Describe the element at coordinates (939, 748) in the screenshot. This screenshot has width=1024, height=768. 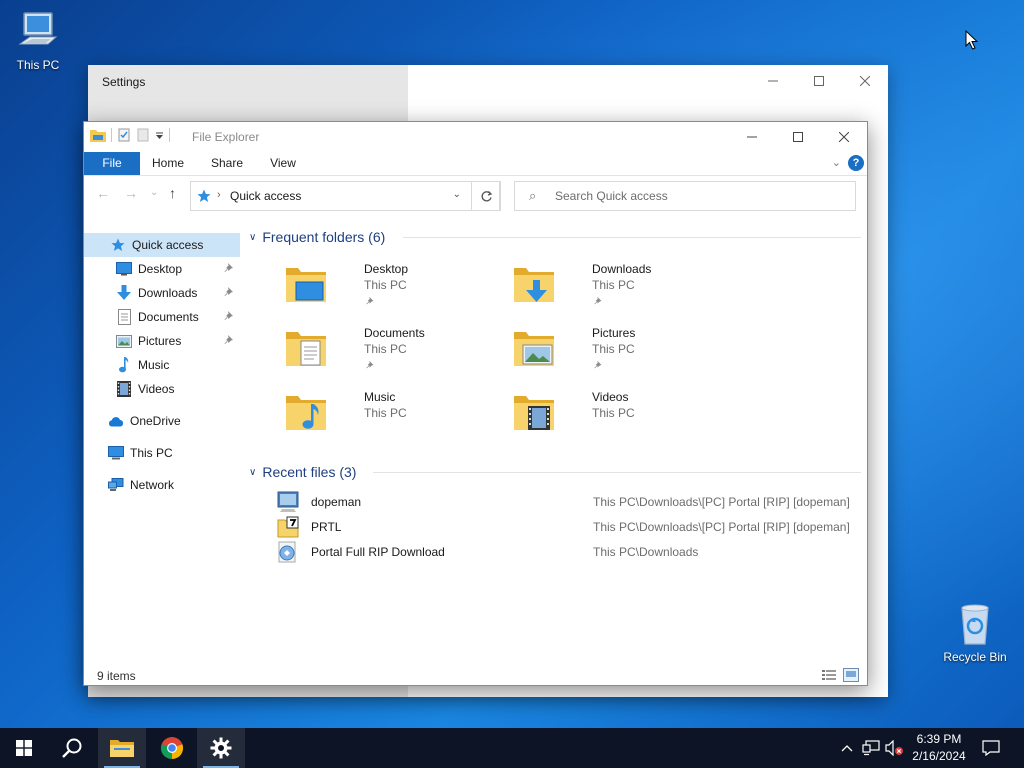
I see `clock: 6:39 PM 2/16/2024` at that location.